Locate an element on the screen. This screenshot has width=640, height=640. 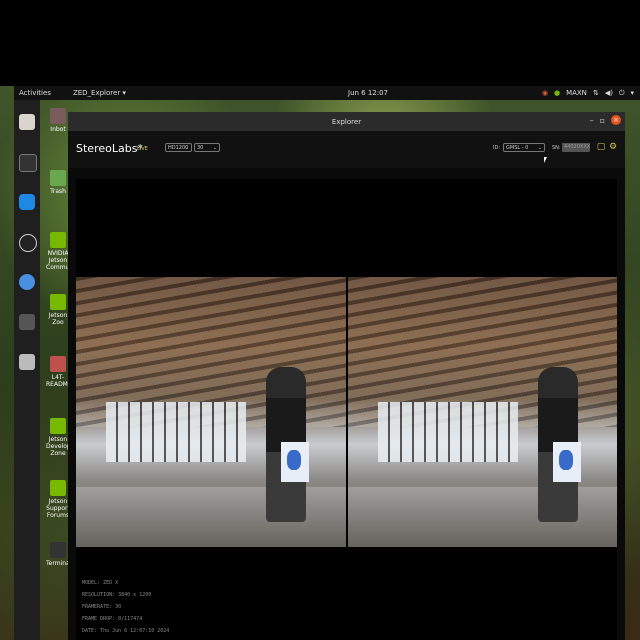
obs-icon is located at coordinates (28, 243).